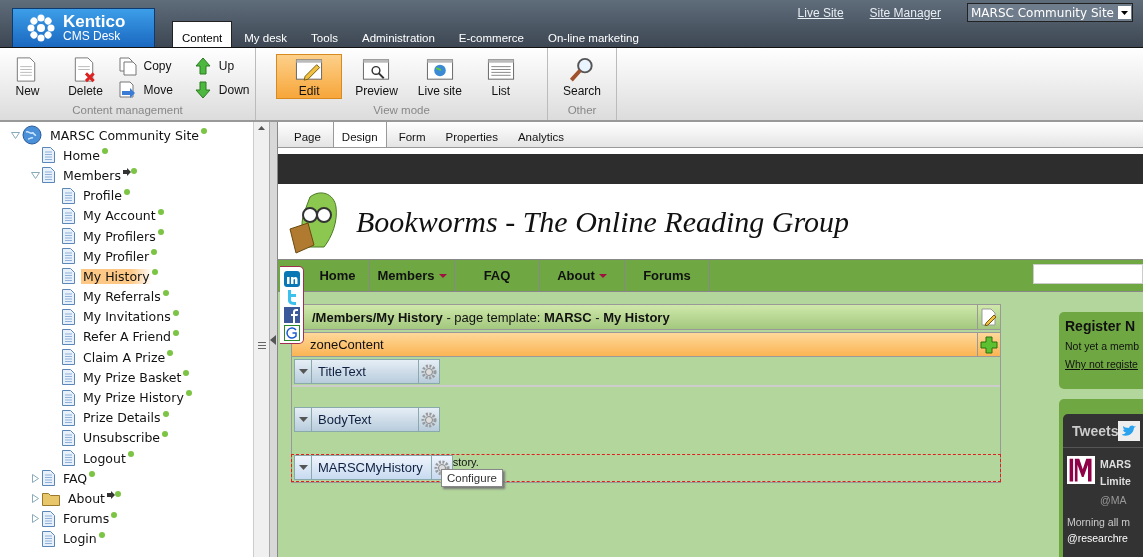  What do you see at coordinates (376, 76) in the screenshot?
I see `toolbar-button: Preview` at bounding box center [376, 76].